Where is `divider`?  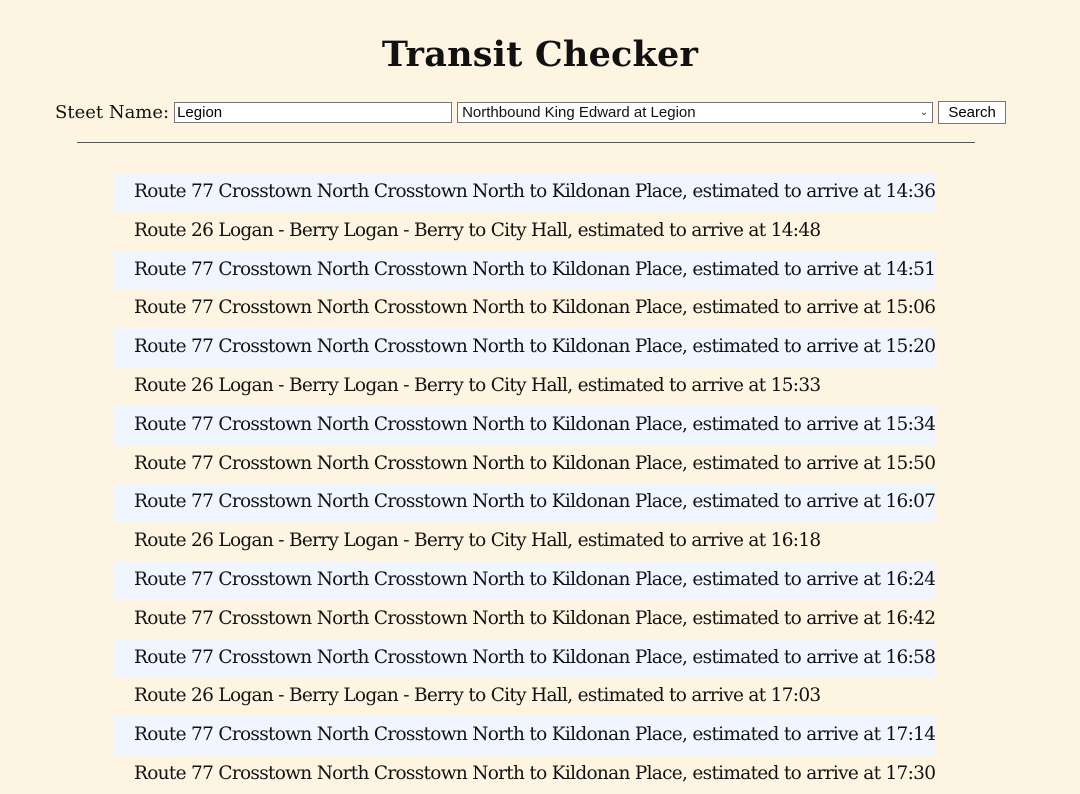 divider is located at coordinates (526, 142).